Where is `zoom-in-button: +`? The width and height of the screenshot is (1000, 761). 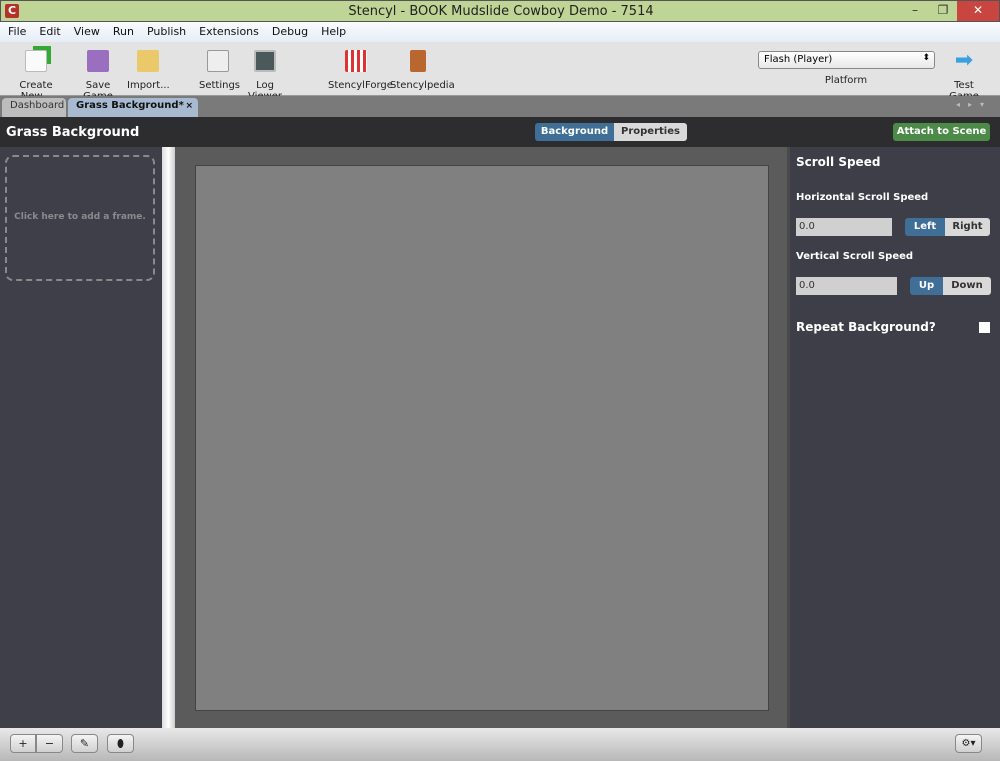 zoom-in-button: + is located at coordinates (23, 743).